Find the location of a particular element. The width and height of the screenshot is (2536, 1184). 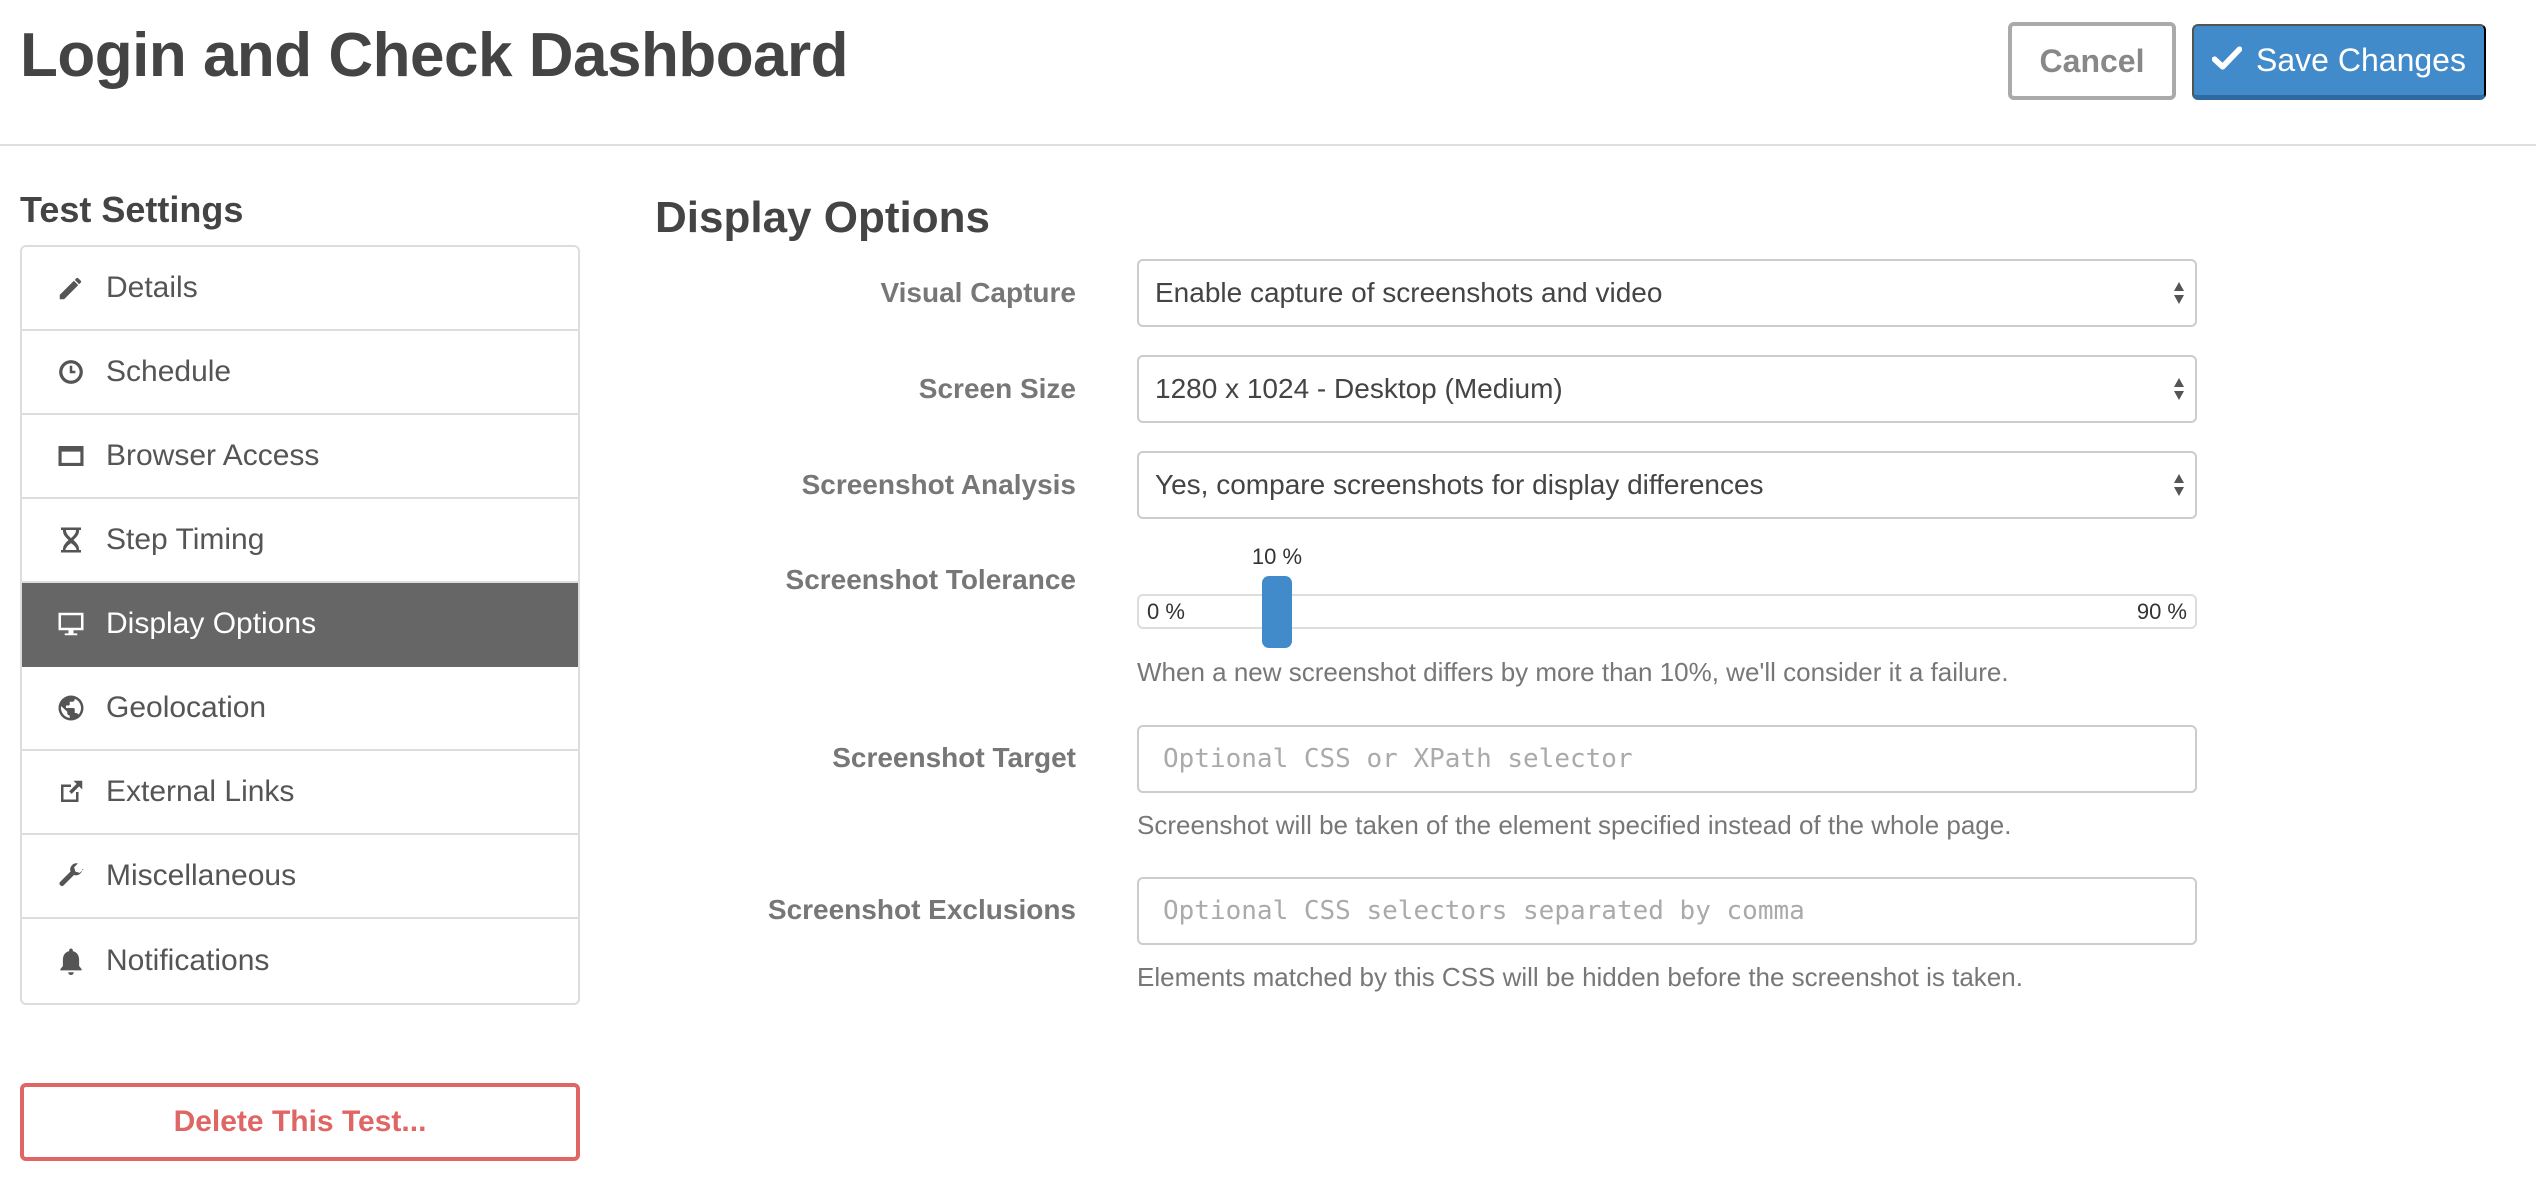

cancel-button: Cancel is located at coordinates (2092, 61).